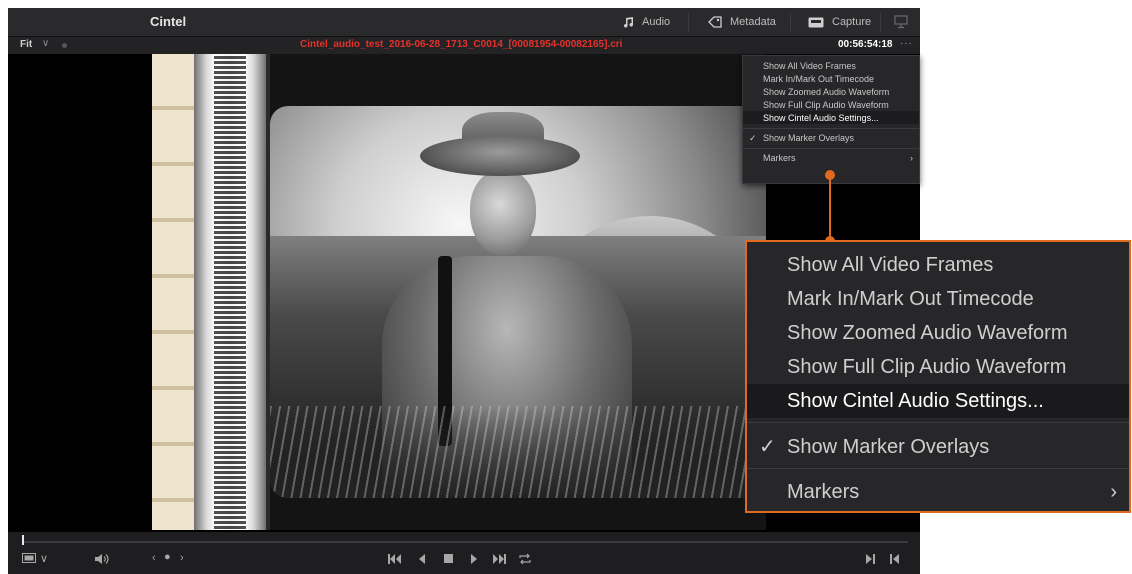 The width and height of the screenshot is (1132, 574). I want to click on audio-label: Audio, so click(656, 22).